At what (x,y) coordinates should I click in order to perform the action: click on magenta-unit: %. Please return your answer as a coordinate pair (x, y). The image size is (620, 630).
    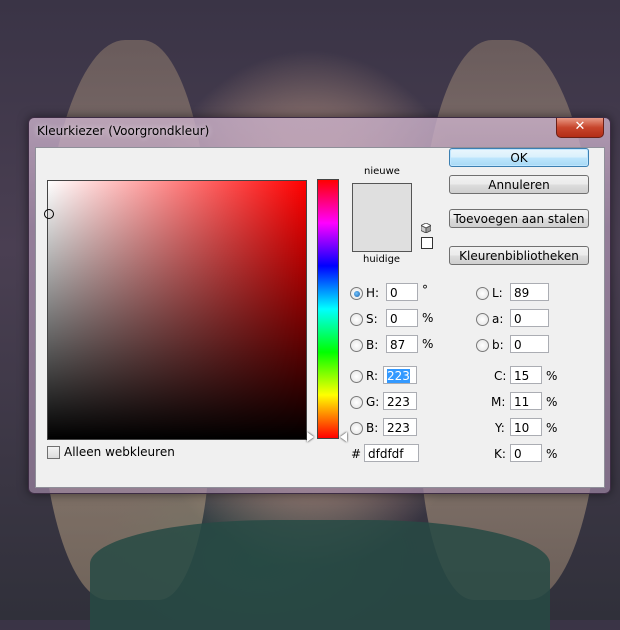
    Looking at the image, I should click on (552, 402).